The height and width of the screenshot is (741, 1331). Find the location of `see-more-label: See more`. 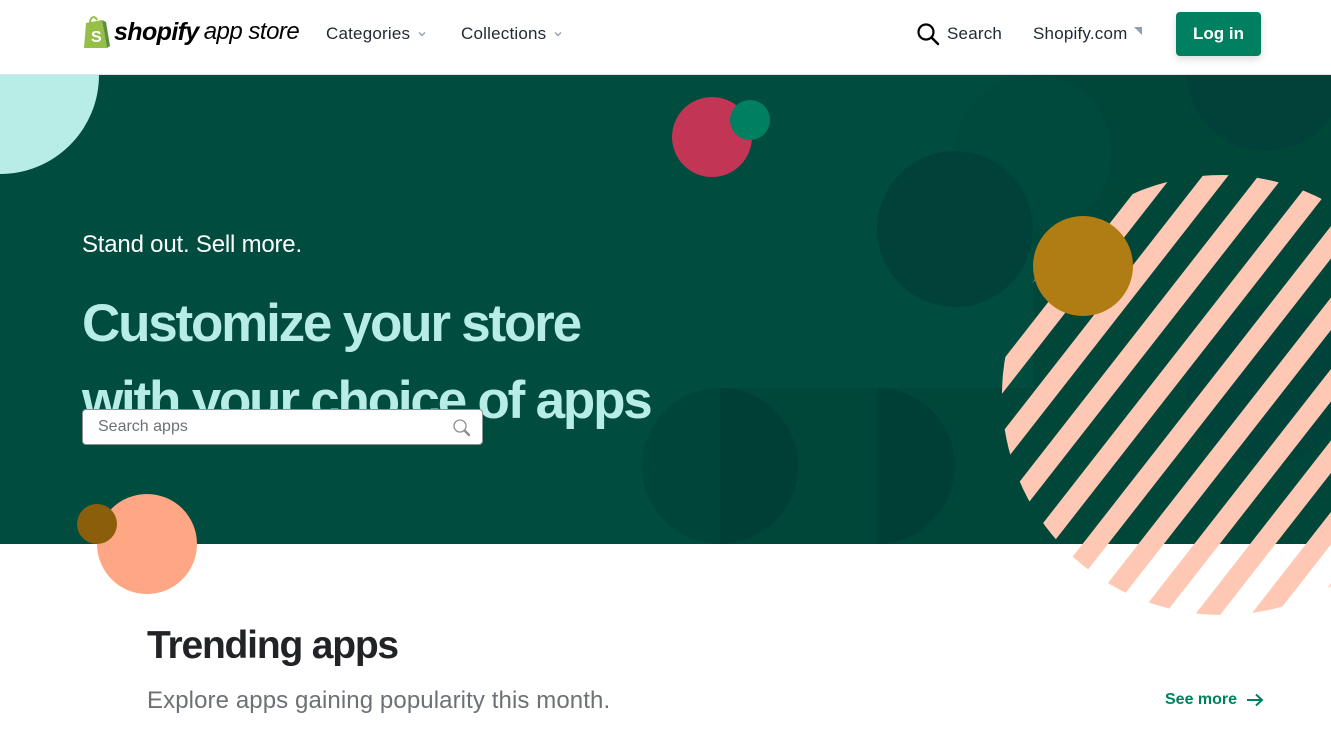

see-more-label: See more is located at coordinates (1201, 699).